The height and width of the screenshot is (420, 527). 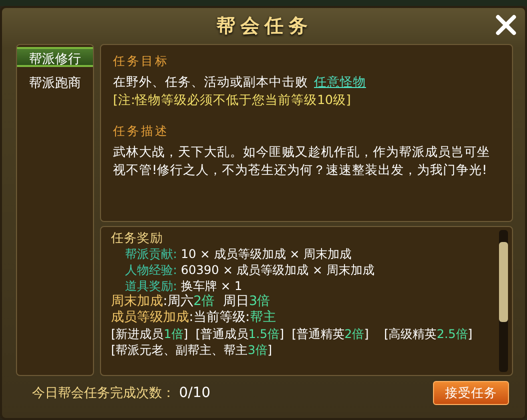 I want to click on reward-line: 人物经验: 60390 × 成员等级加成 × 周末加成, so click(x=250, y=270).